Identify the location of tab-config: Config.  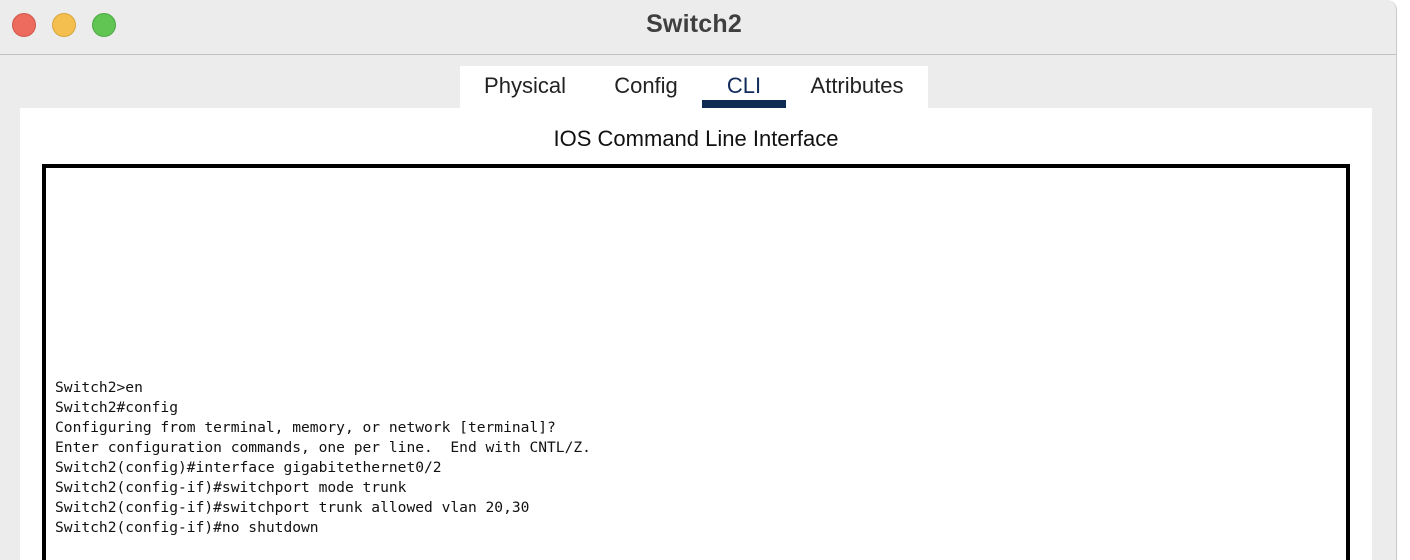
(646, 87).